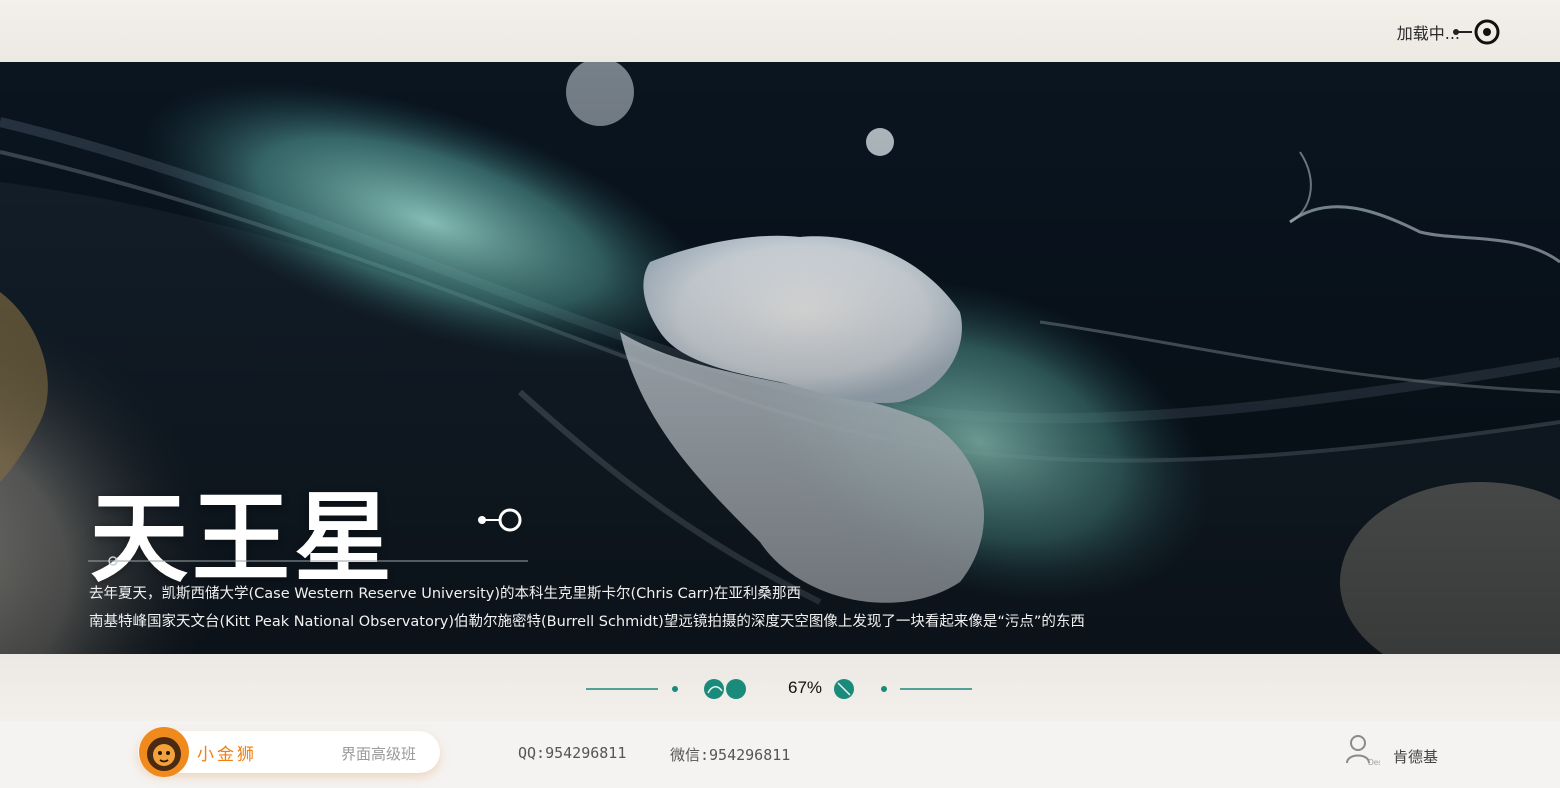  What do you see at coordinates (1362, 750) in the screenshot?
I see `user-icon: Des` at bounding box center [1362, 750].